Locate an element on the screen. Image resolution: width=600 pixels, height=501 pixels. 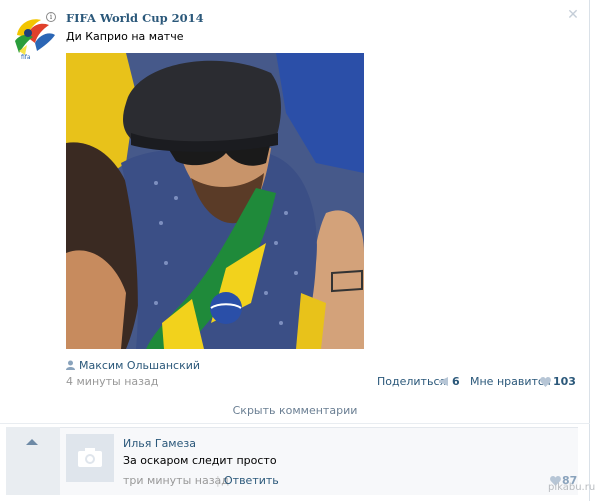
user-icon is located at coordinates (70, 365).